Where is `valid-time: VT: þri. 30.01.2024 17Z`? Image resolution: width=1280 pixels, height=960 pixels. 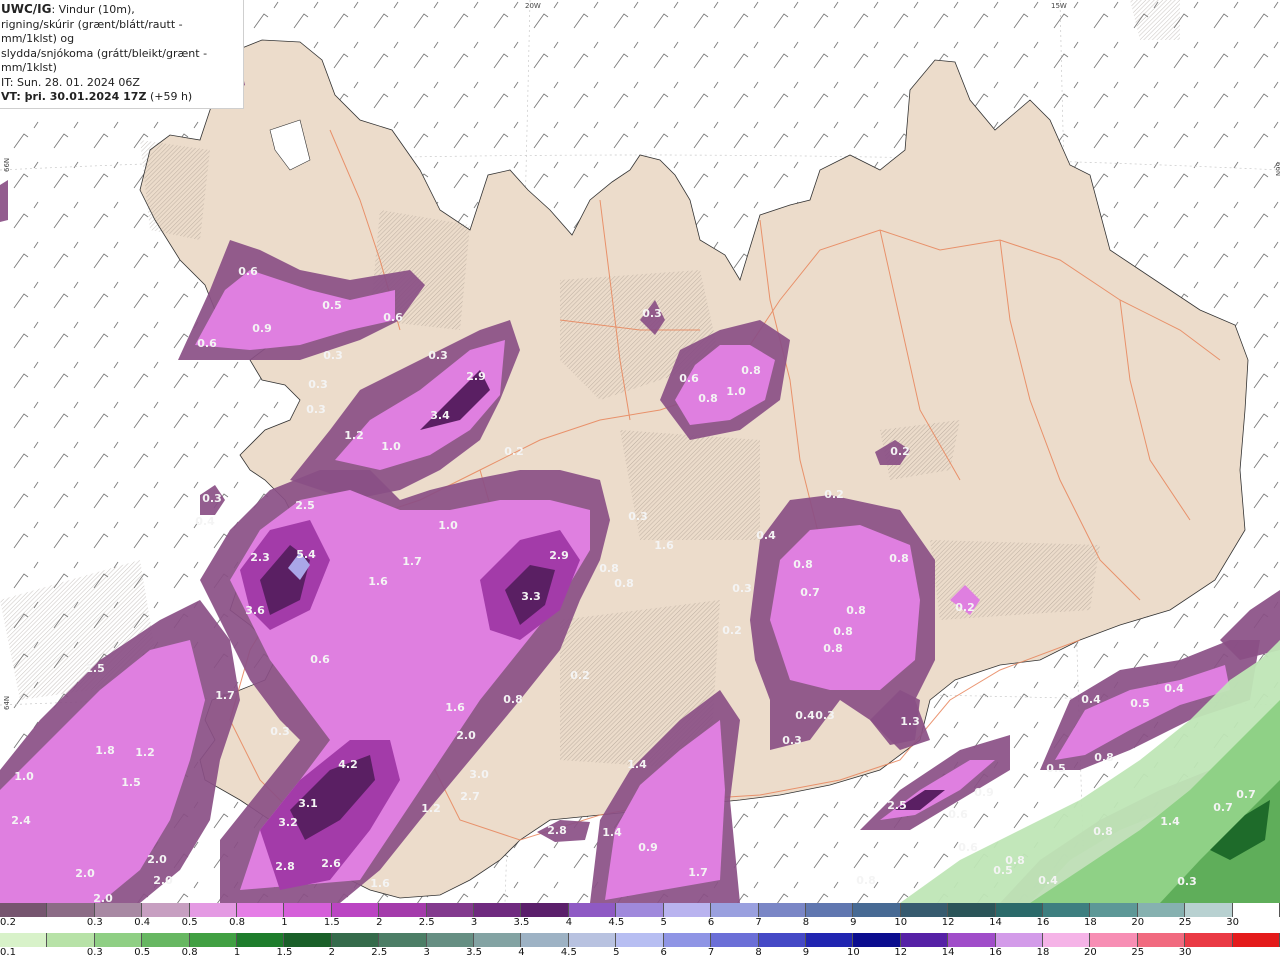 valid-time: VT: þri. 30.01.2024 17Z is located at coordinates (74, 96).